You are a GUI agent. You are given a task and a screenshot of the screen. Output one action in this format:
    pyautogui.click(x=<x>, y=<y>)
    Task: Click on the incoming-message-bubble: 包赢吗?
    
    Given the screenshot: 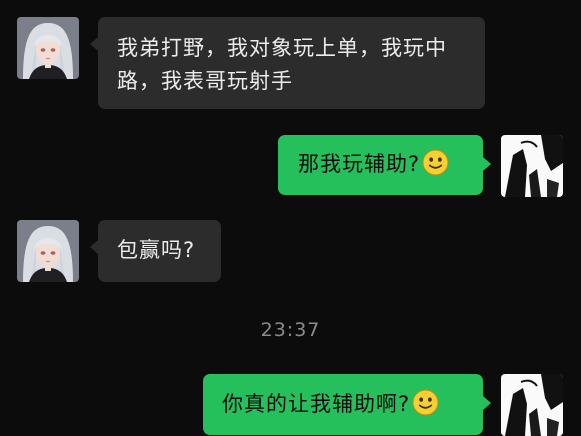 What is the action you would take?
    pyautogui.click(x=155, y=251)
    